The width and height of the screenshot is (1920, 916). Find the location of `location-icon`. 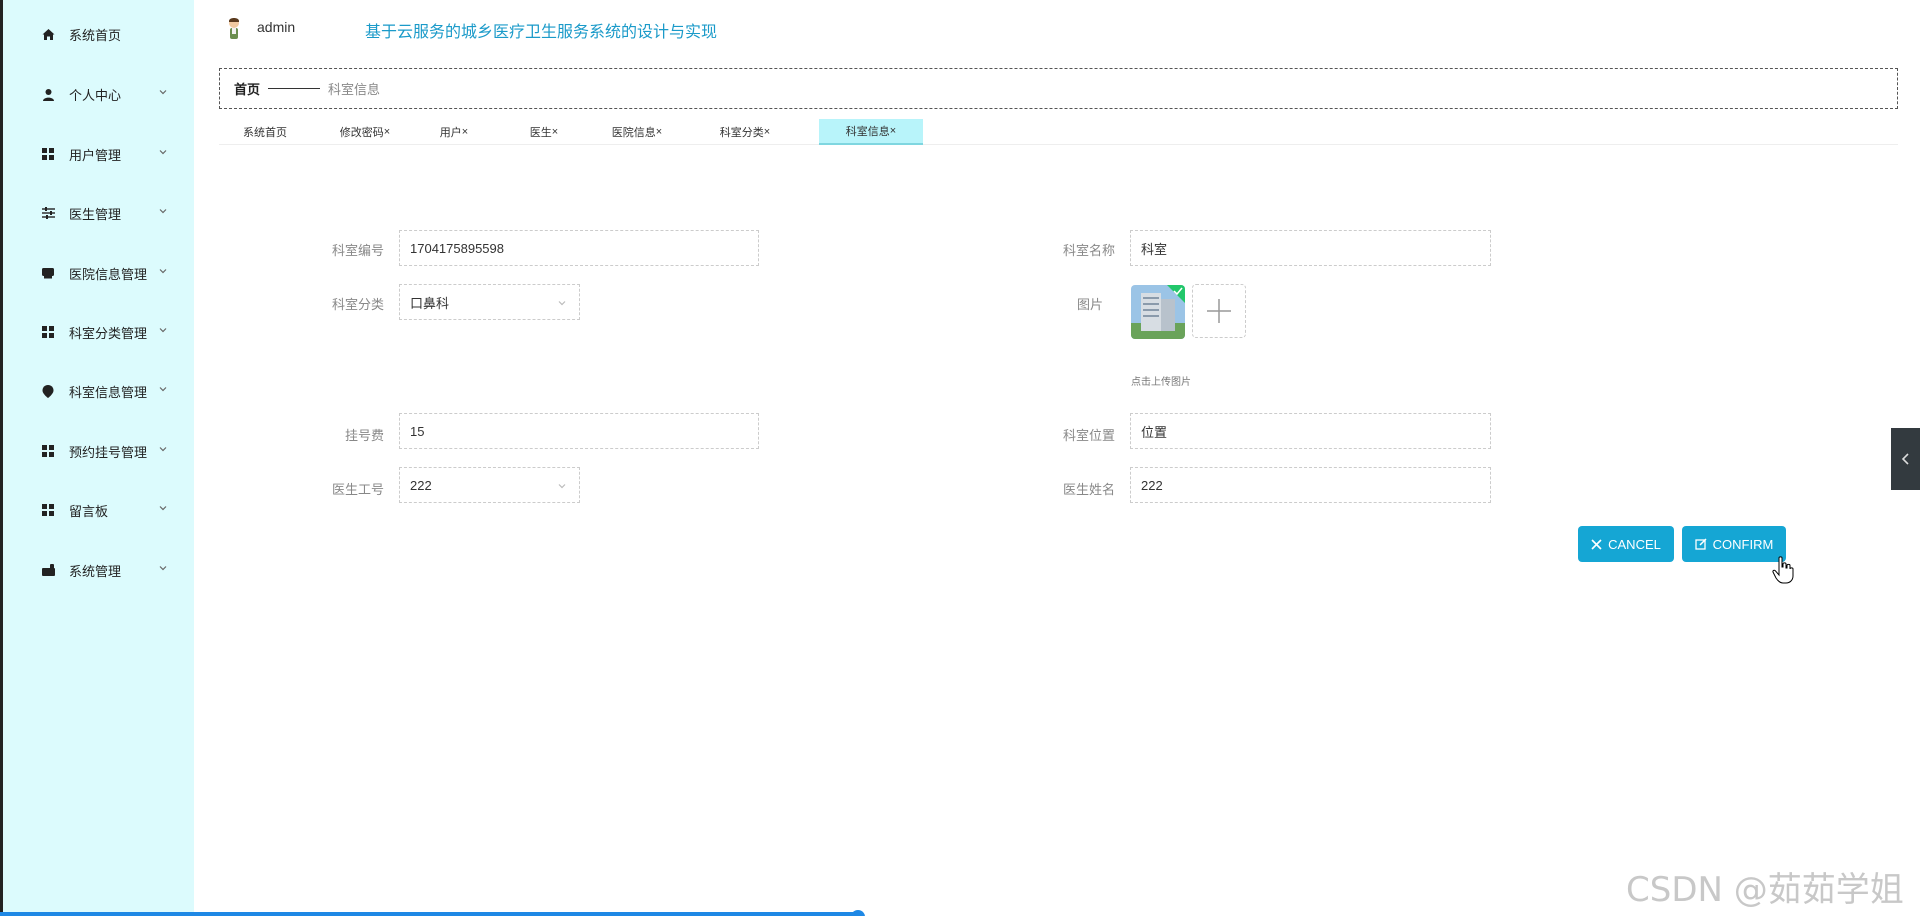

location-icon is located at coordinates (48, 391).